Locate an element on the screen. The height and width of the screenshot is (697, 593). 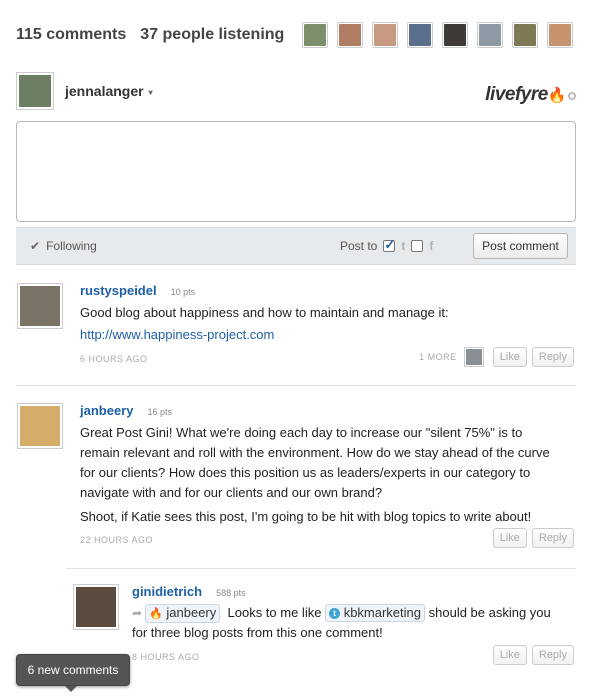
comment-header: ginidietrich 588 pts is located at coordinates (189, 591).